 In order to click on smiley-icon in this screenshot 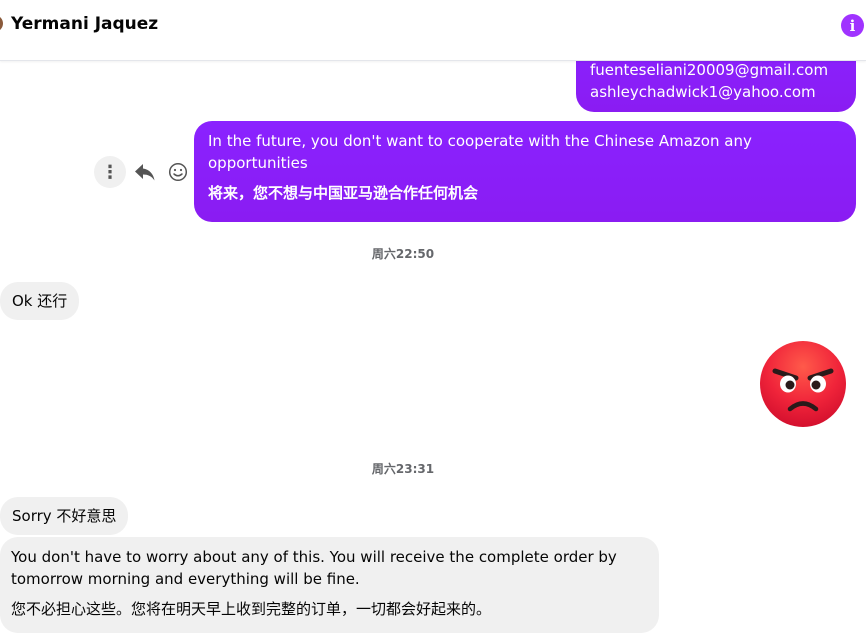, I will do `click(178, 172)`.